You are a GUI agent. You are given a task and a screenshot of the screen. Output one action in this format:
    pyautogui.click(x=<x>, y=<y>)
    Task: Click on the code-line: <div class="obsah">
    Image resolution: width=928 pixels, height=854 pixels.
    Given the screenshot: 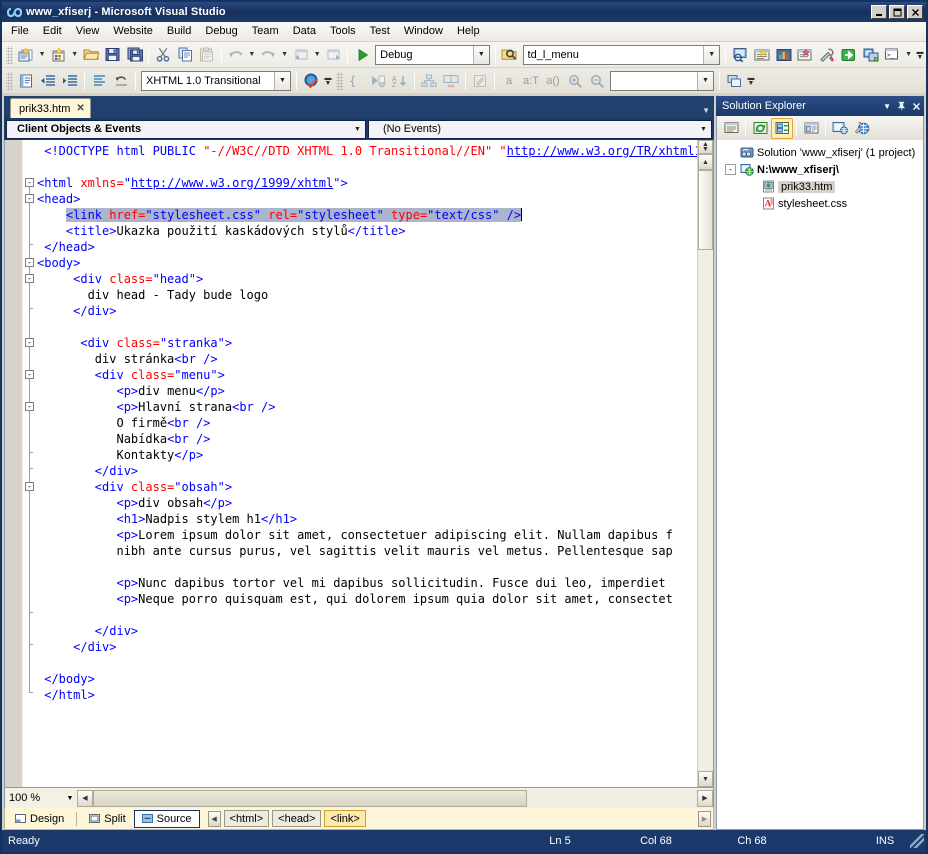 What is the action you would take?
    pyautogui.click(x=367, y=487)
    